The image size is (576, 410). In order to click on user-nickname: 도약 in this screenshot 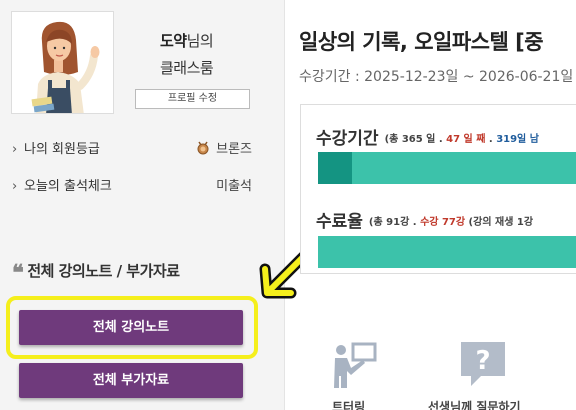, I will do `click(173, 41)`.